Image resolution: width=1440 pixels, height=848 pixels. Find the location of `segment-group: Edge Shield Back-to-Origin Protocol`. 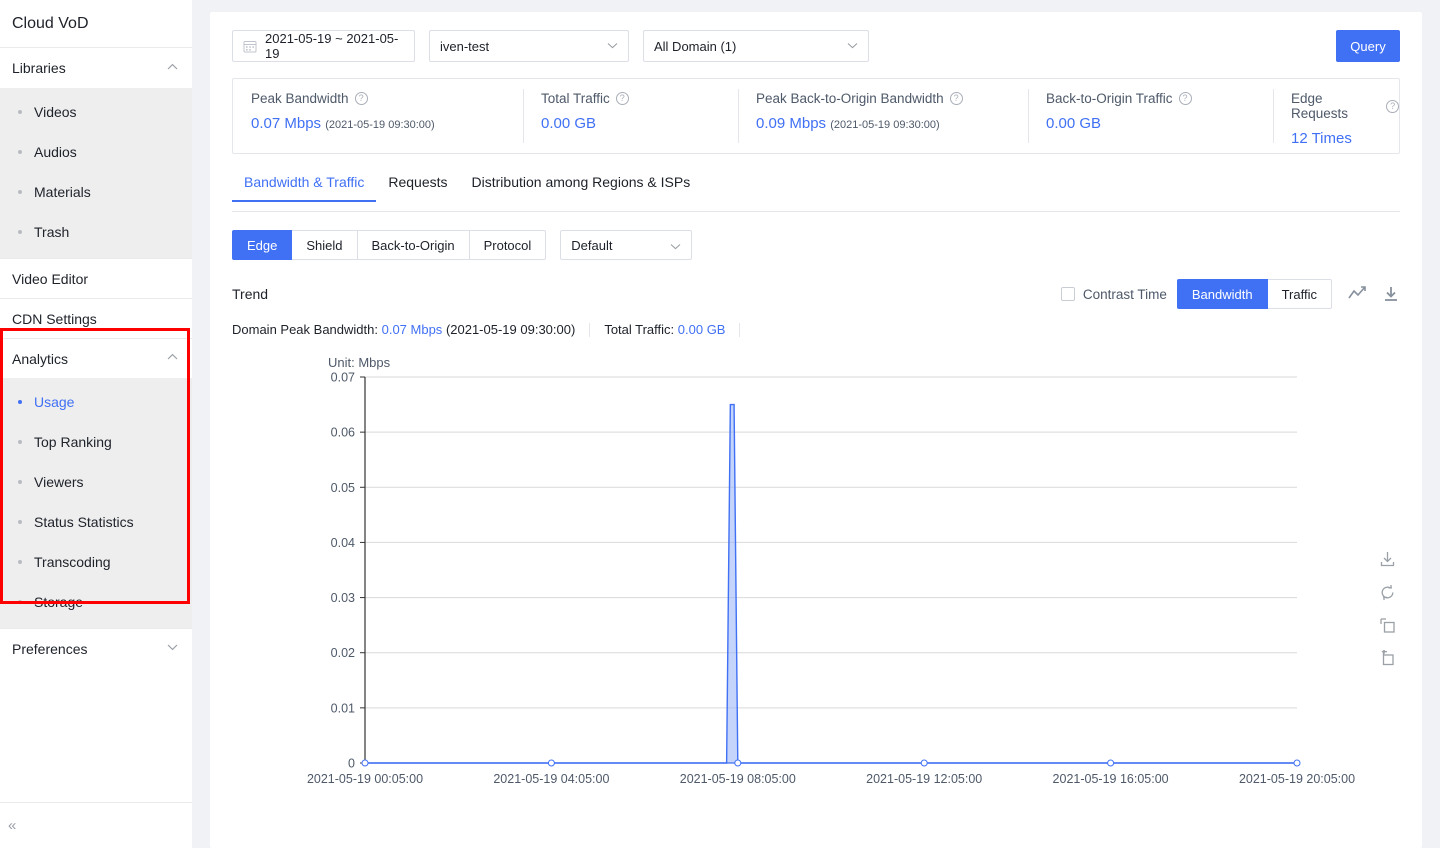

segment-group: Edge Shield Back-to-Origin Protocol is located at coordinates (389, 245).